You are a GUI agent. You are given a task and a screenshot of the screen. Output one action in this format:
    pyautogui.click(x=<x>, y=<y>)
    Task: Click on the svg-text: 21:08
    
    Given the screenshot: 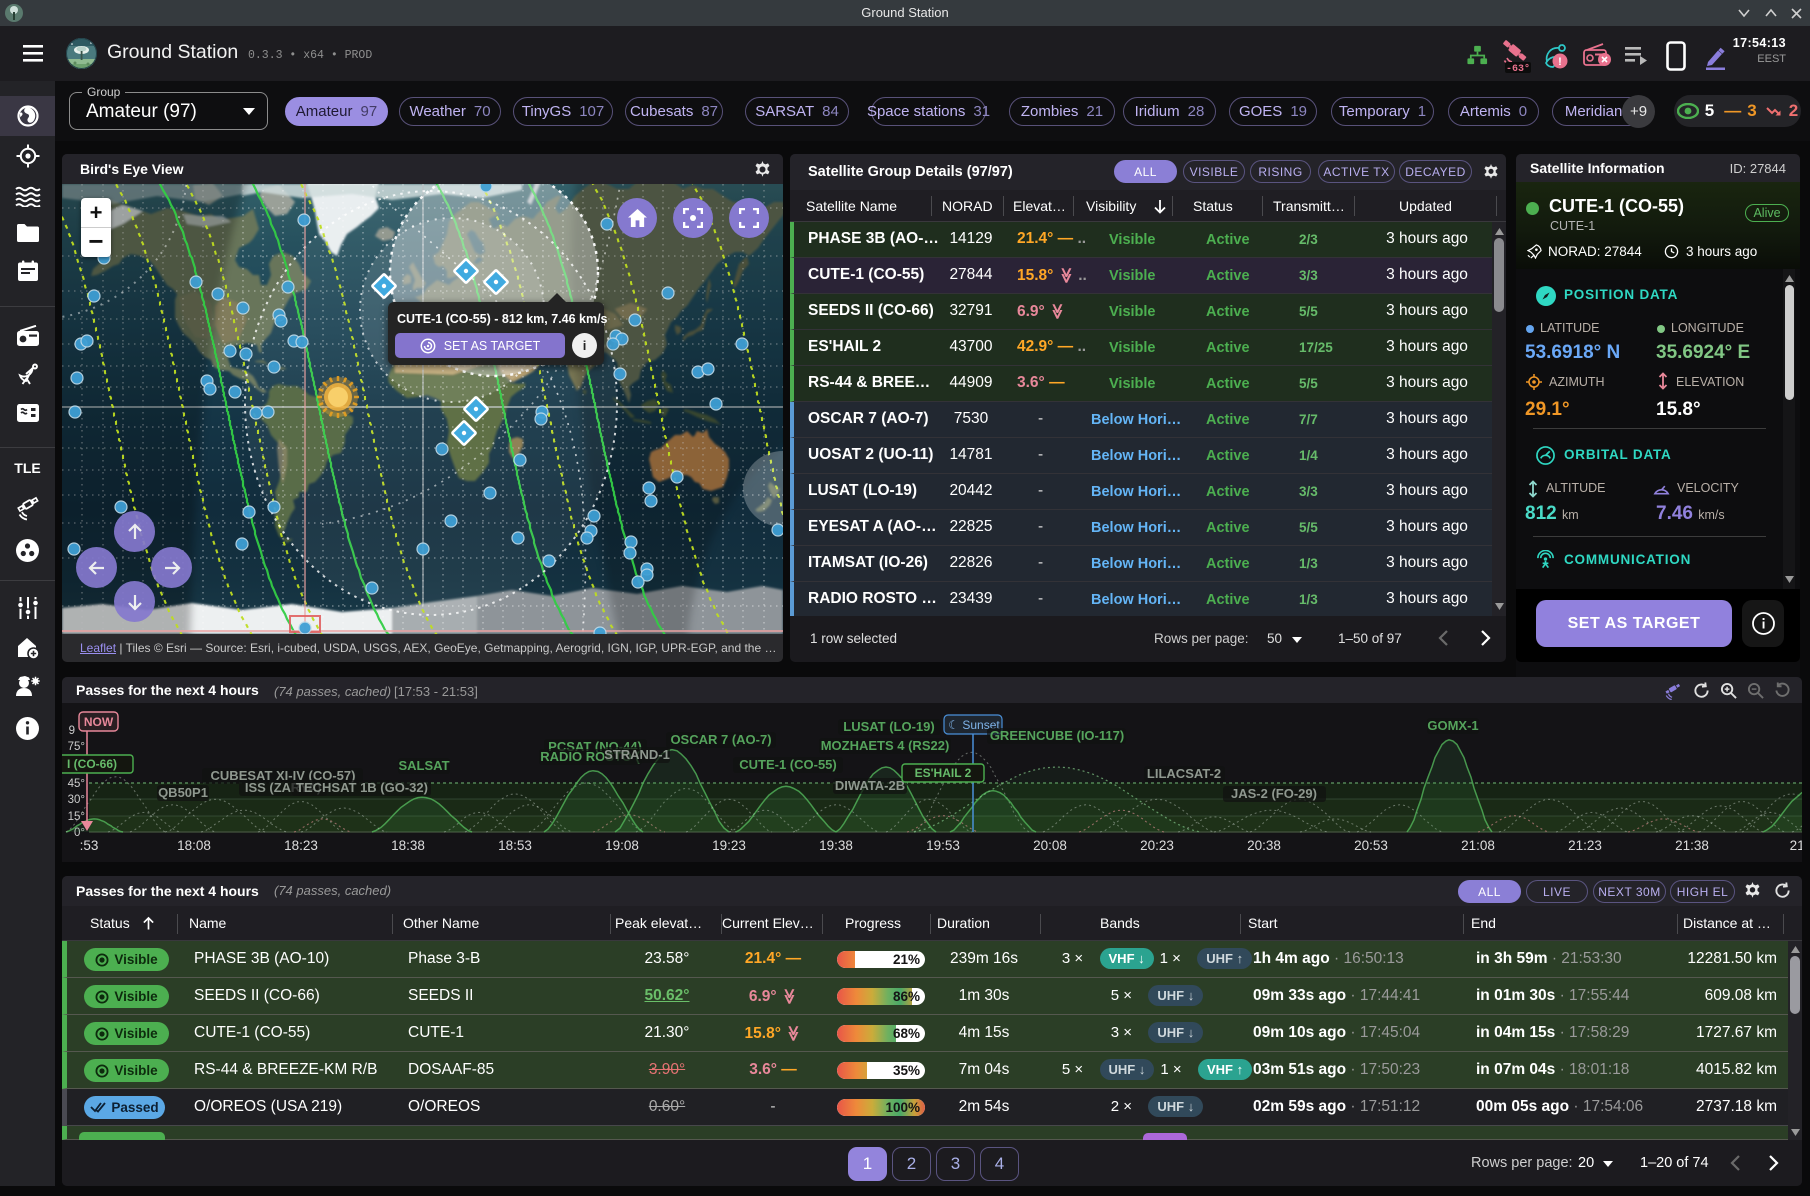 What is the action you would take?
    pyautogui.click(x=1478, y=845)
    